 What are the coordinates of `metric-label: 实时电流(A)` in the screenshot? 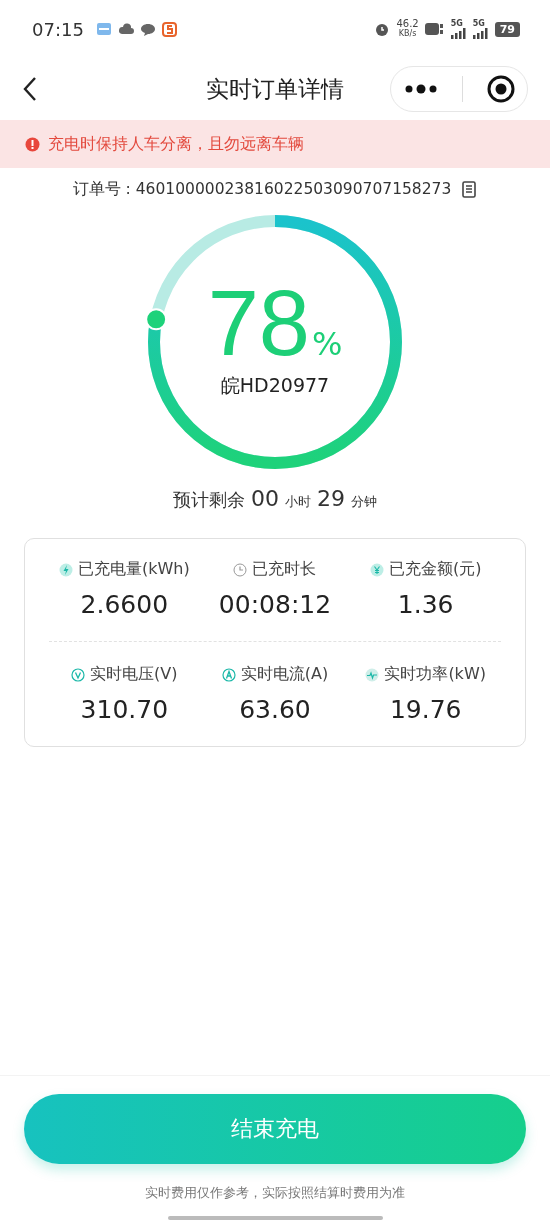 It's located at (284, 674).